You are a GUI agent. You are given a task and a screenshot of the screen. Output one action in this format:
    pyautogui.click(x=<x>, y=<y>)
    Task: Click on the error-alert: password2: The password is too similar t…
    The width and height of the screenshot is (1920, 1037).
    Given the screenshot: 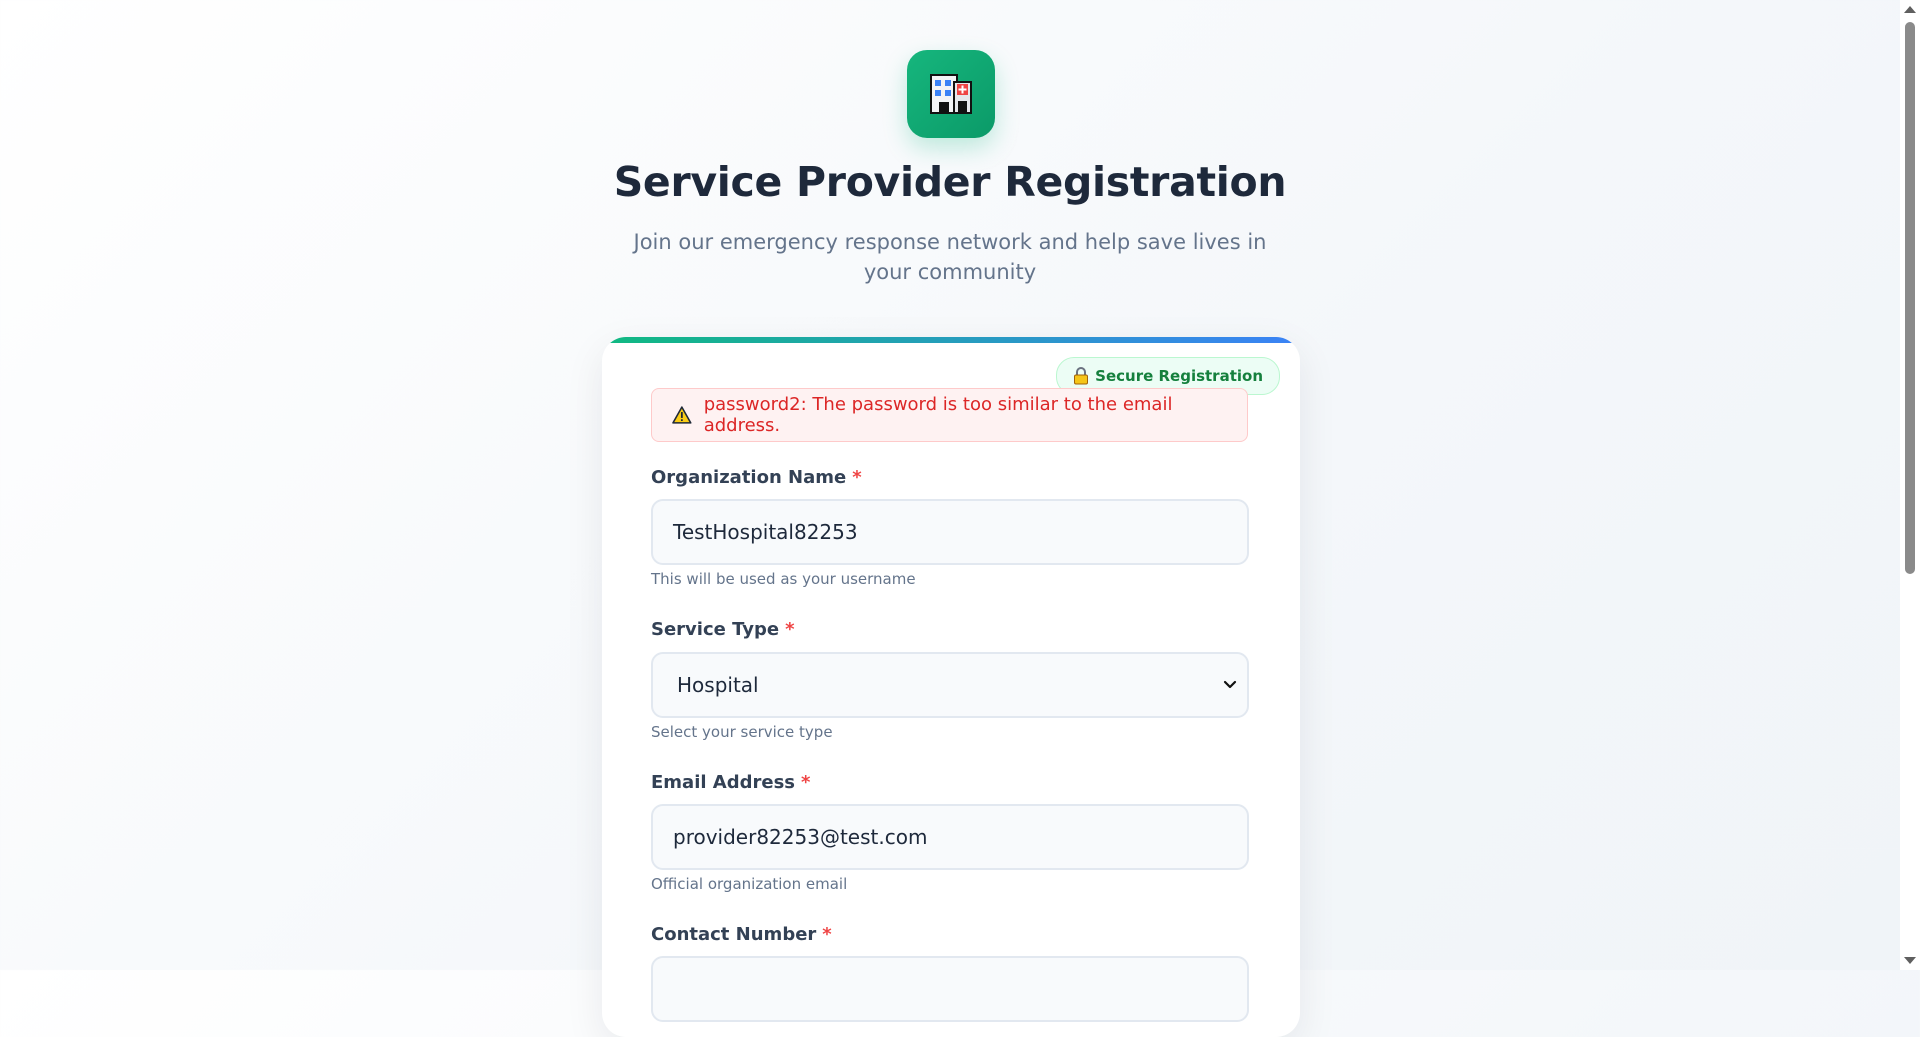 What is the action you would take?
    pyautogui.click(x=949, y=415)
    